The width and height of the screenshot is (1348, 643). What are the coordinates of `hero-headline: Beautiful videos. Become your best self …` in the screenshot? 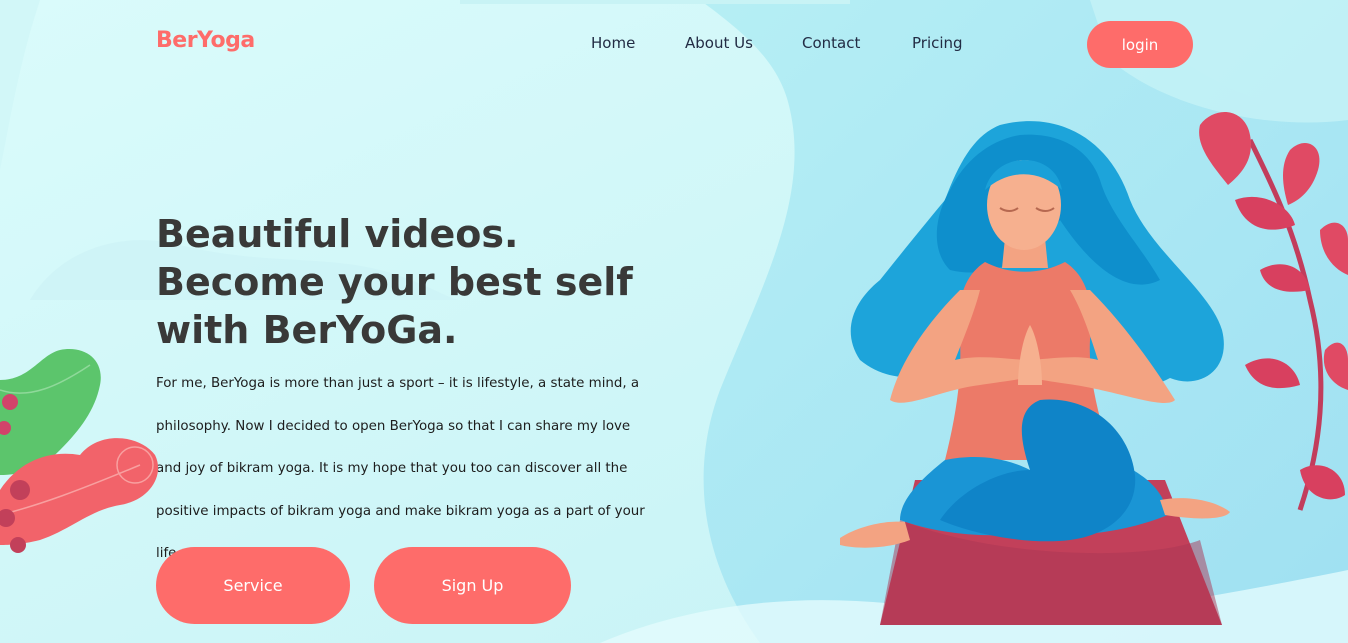 It's located at (394, 282).